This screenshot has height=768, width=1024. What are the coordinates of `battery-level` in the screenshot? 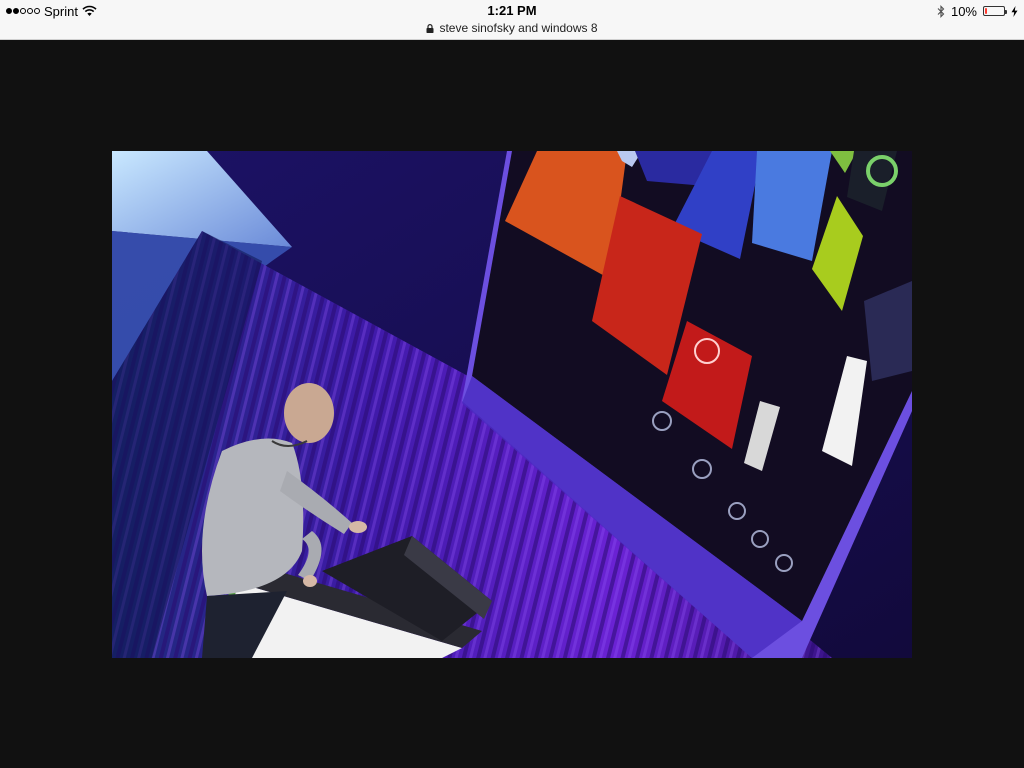 It's located at (986, 11).